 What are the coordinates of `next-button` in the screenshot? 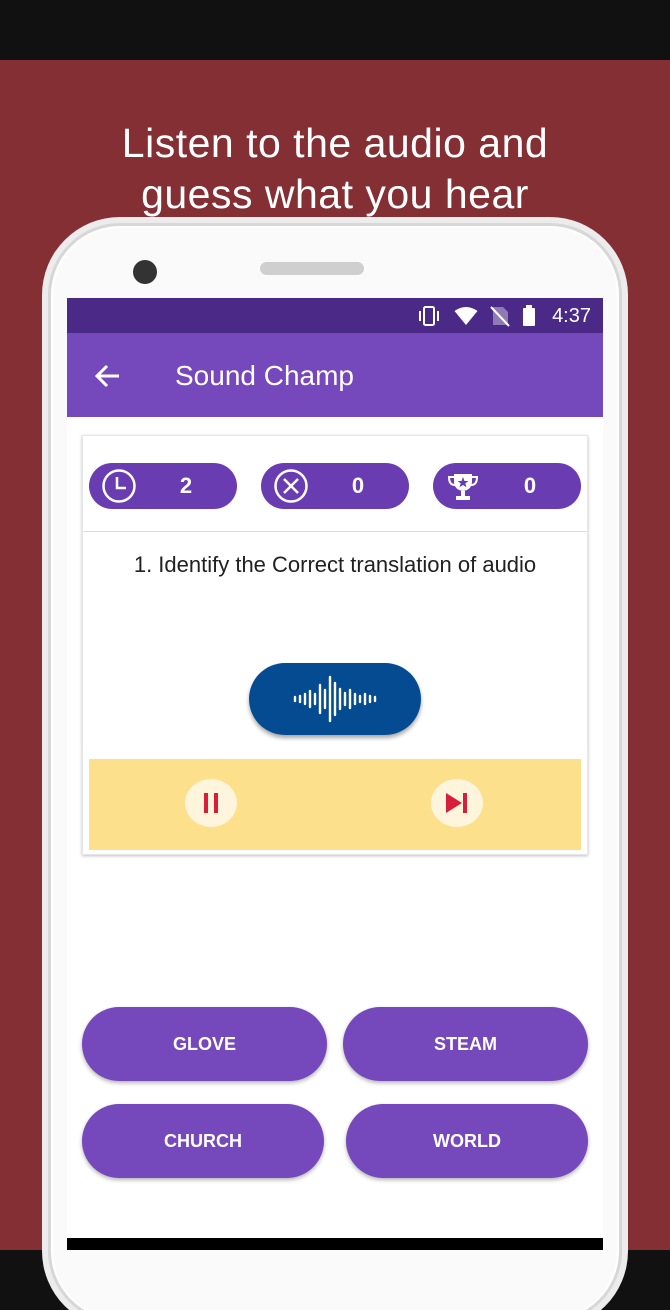 It's located at (457, 803).